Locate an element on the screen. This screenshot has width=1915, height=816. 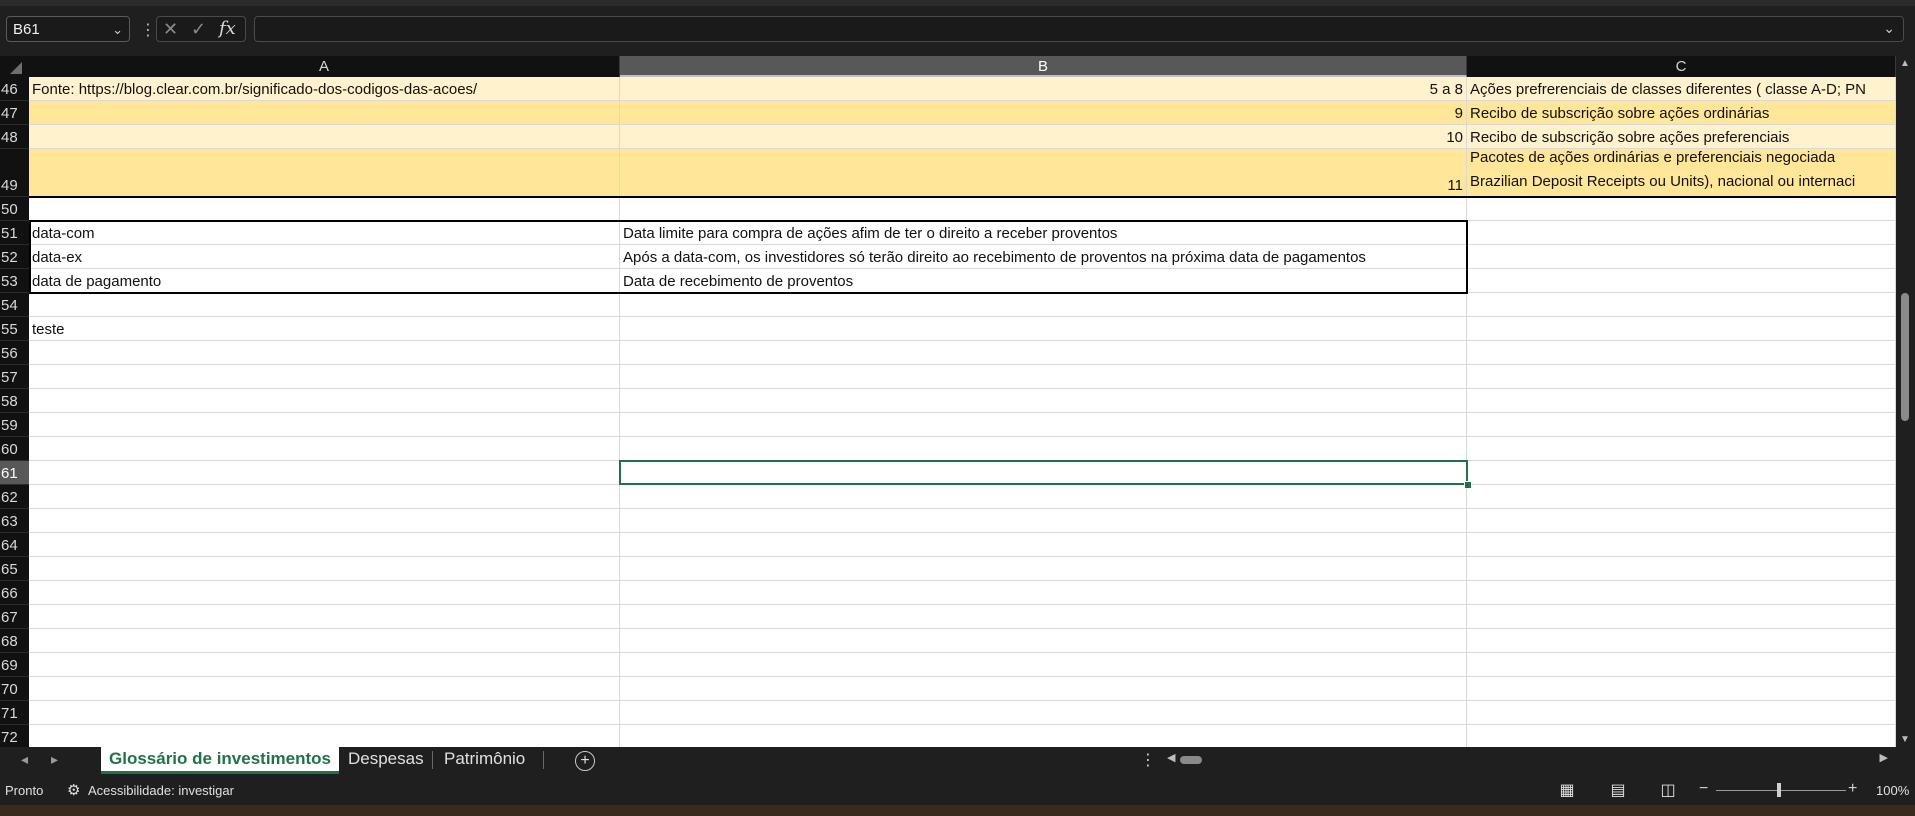
cell-c71 is located at coordinates (1681, 713).